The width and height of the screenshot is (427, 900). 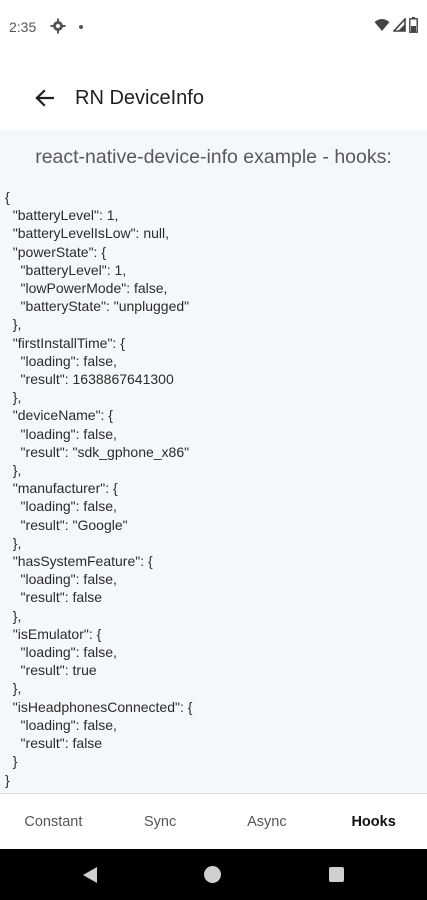 What do you see at coordinates (81, 27) in the screenshot?
I see `dot-icon` at bounding box center [81, 27].